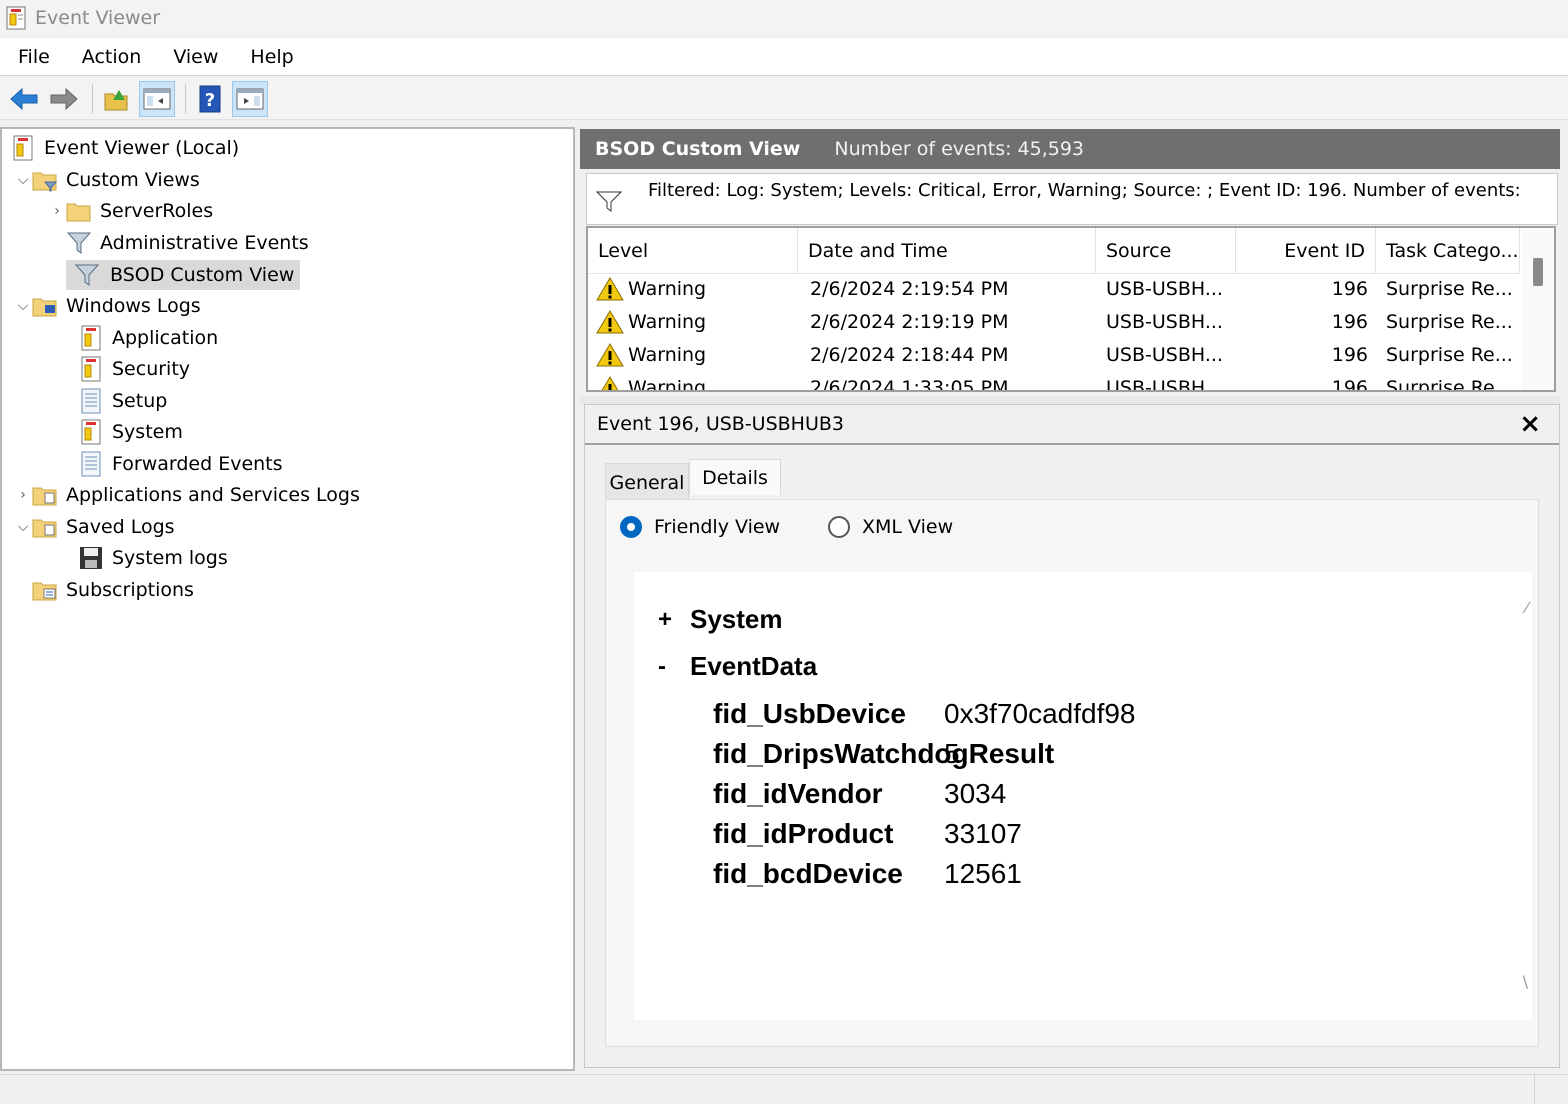  Describe the element at coordinates (23, 148) in the screenshot. I see `event-viewer-icon` at that location.